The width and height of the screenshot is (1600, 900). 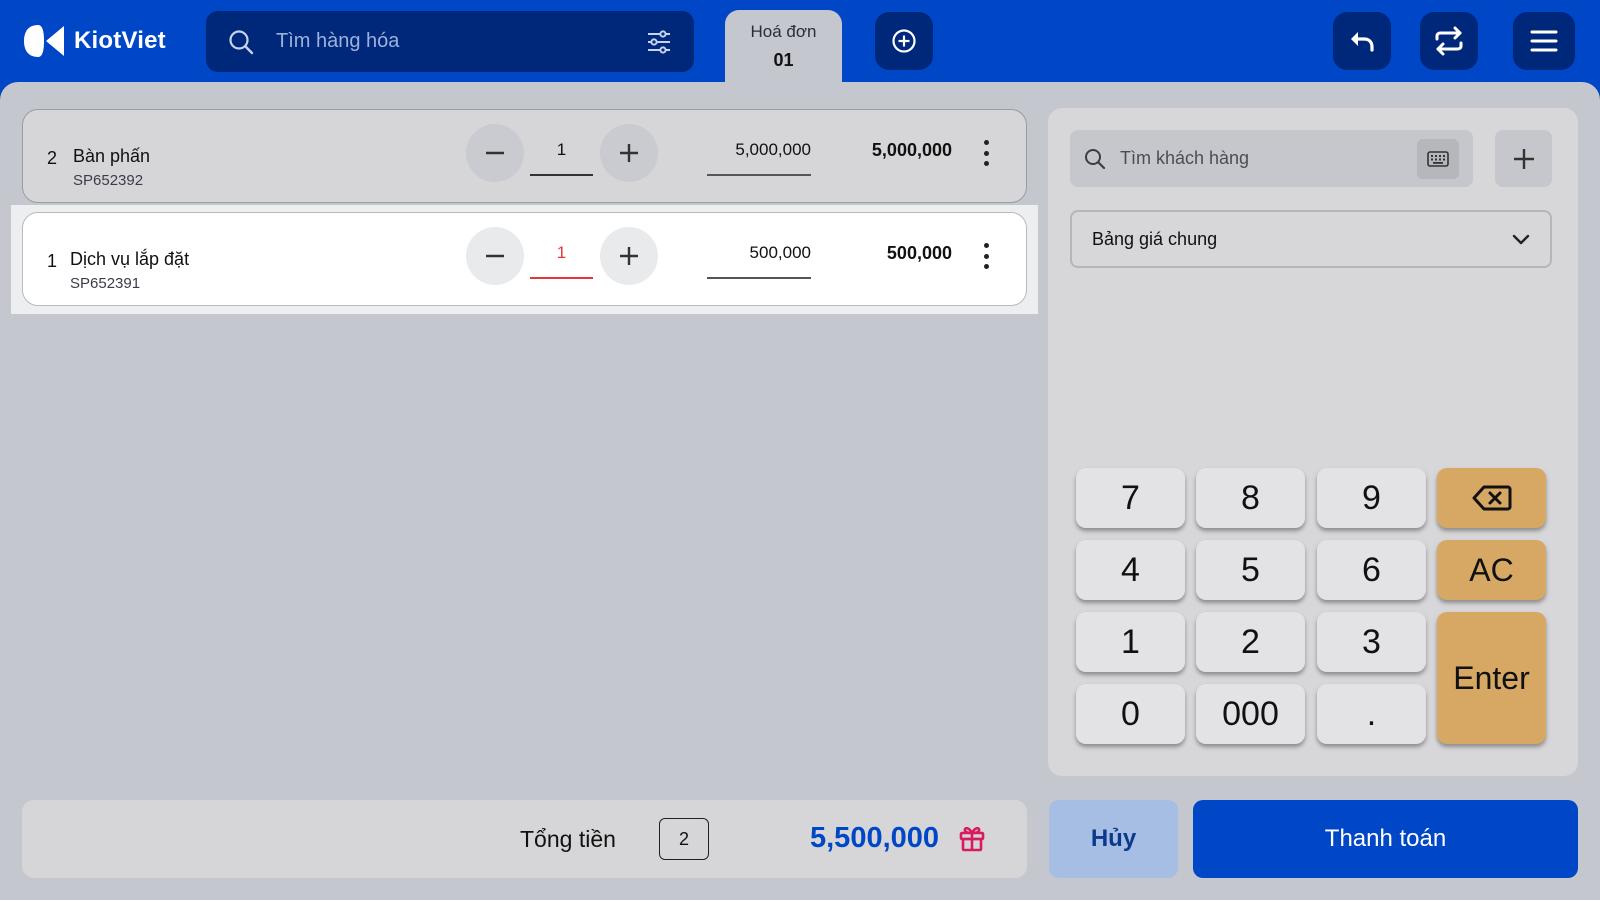 I want to click on clear-all-button: AC, so click(x=1491, y=570).